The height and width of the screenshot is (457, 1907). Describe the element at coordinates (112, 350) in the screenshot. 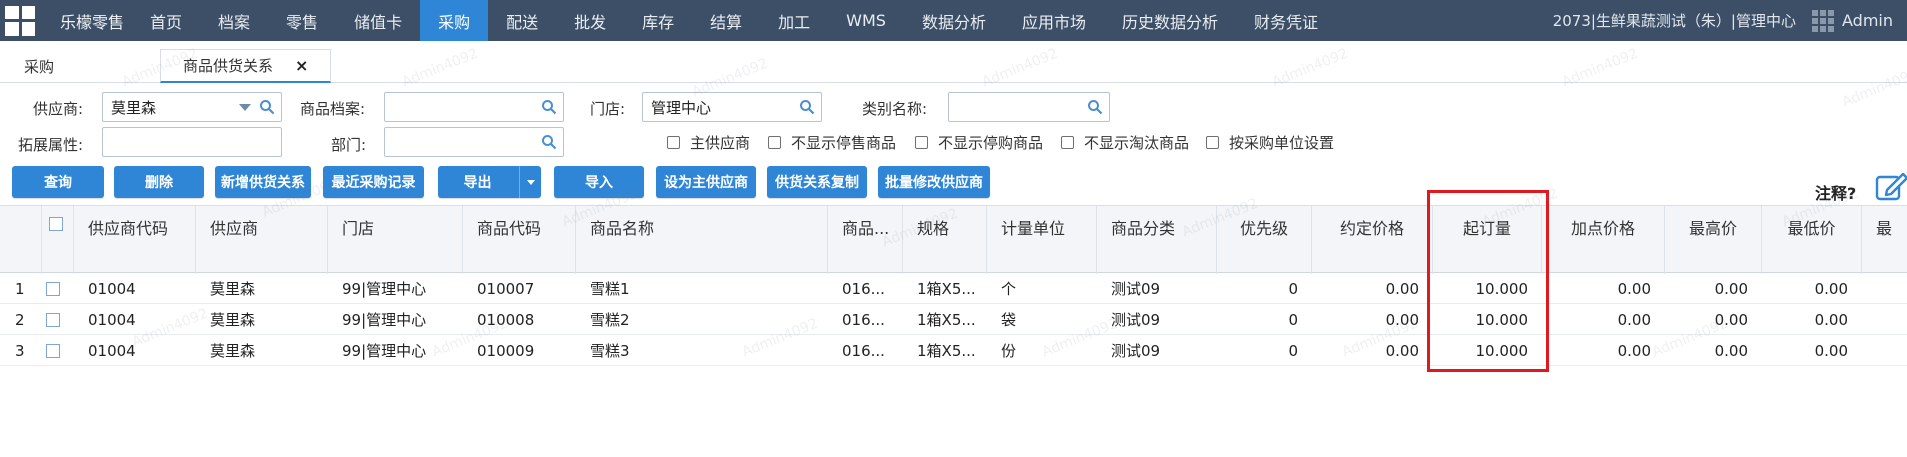

I see `cell-supplier-code: 01004` at that location.